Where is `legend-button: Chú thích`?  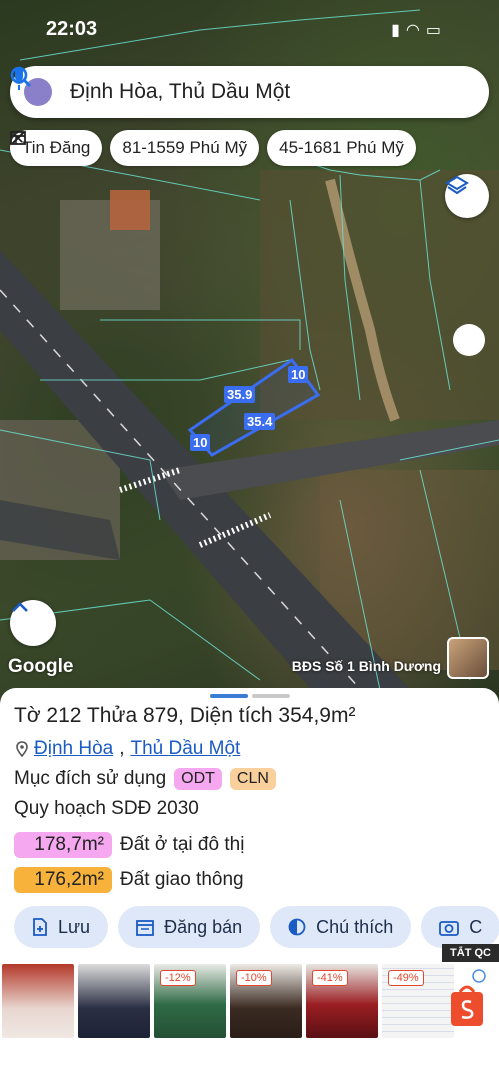
legend-button: Chú thích is located at coordinates (341, 927).